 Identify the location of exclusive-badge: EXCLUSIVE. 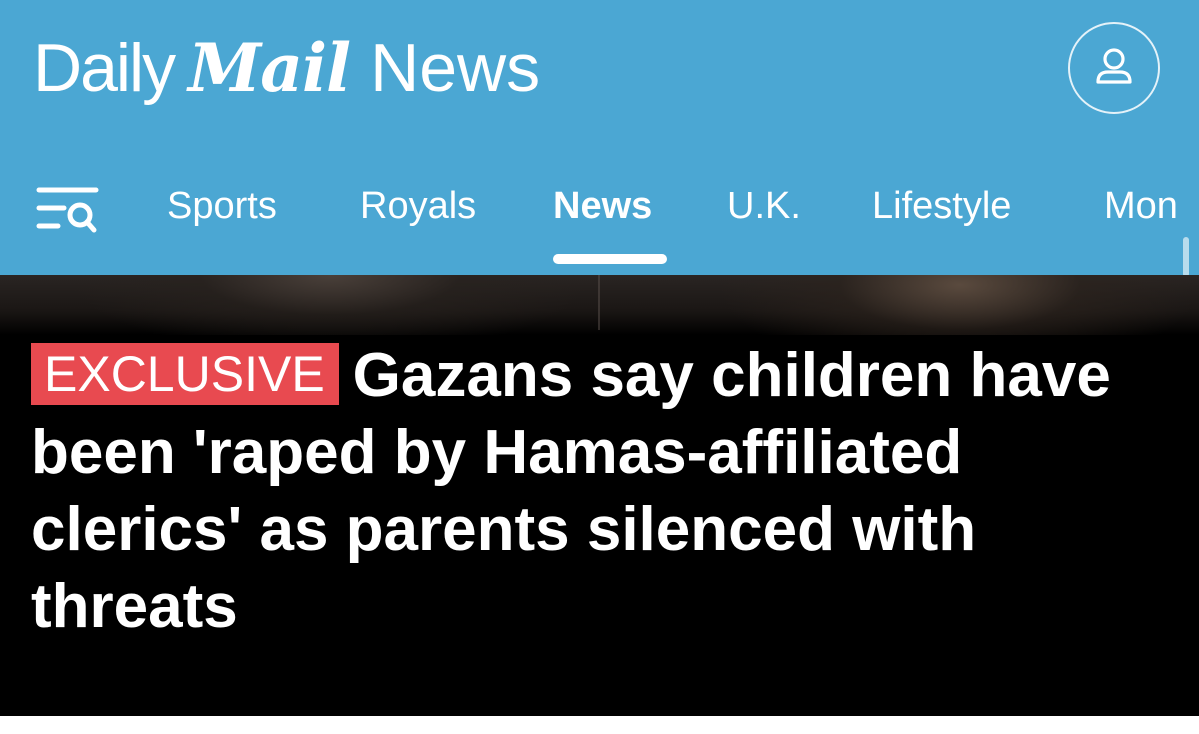
(185, 374).